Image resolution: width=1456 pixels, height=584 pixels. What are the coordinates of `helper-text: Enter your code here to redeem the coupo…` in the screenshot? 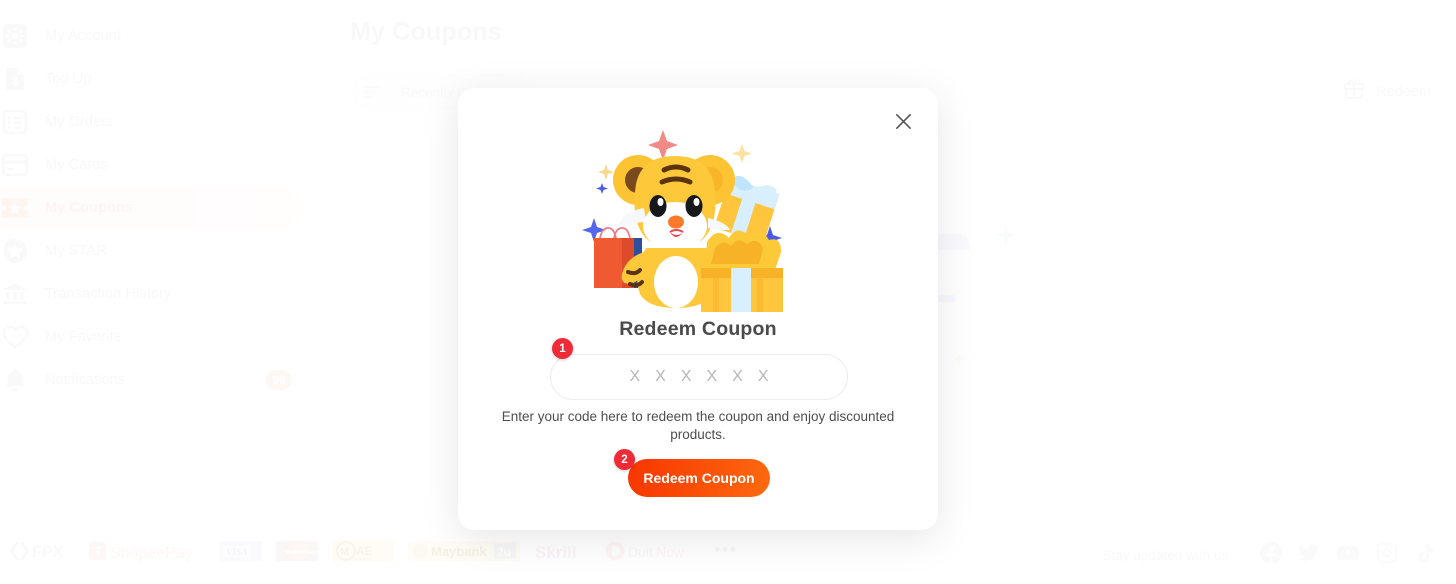 It's located at (698, 425).